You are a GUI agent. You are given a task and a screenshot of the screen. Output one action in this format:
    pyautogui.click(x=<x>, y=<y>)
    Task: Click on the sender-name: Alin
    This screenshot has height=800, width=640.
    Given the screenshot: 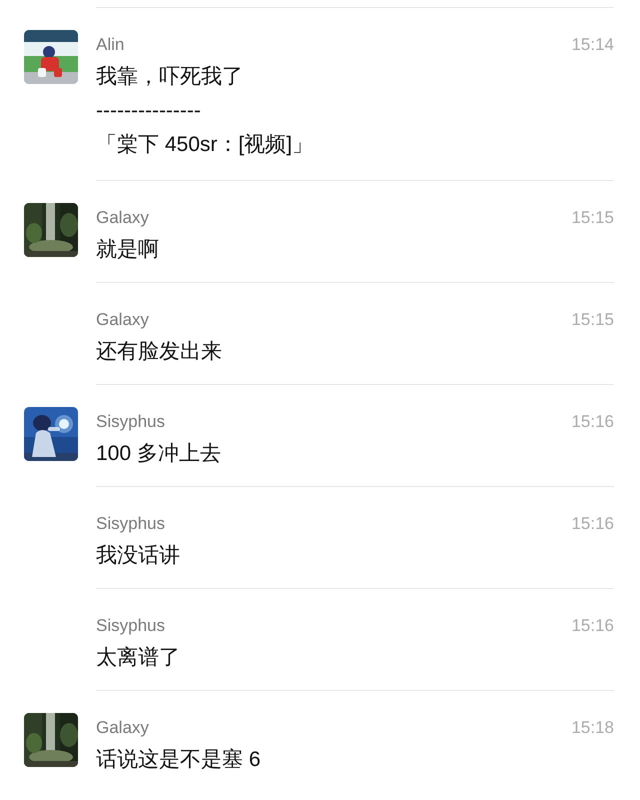 What is the action you would take?
    pyautogui.click(x=110, y=45)
    